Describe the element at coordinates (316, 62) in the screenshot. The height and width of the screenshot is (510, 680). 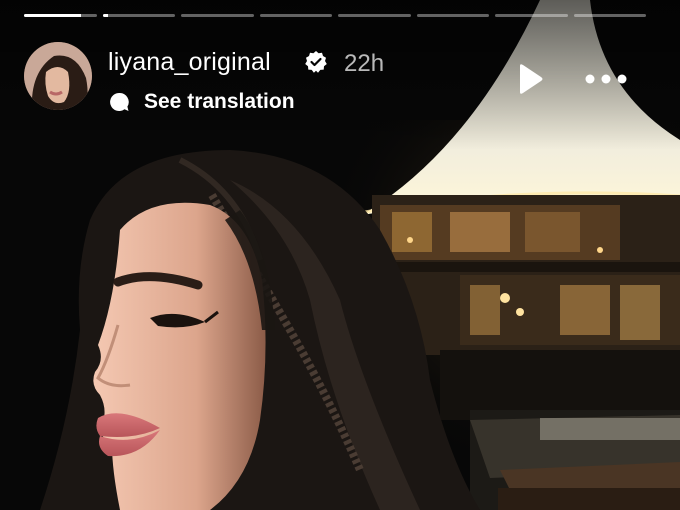
I see `verified-badge-icon` at that location.